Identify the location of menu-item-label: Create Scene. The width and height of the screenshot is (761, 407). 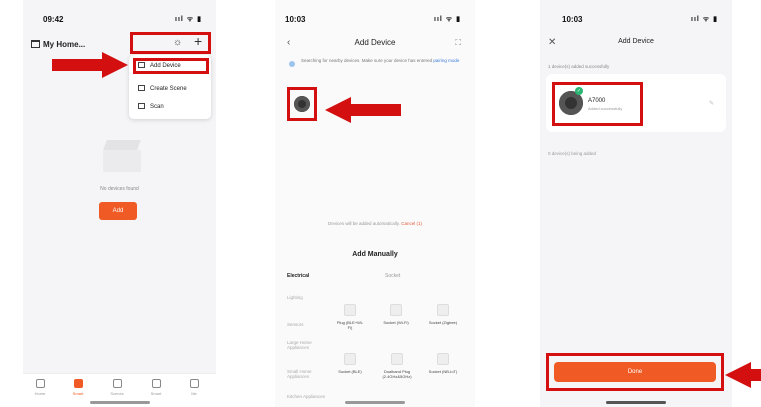
(168, 89).